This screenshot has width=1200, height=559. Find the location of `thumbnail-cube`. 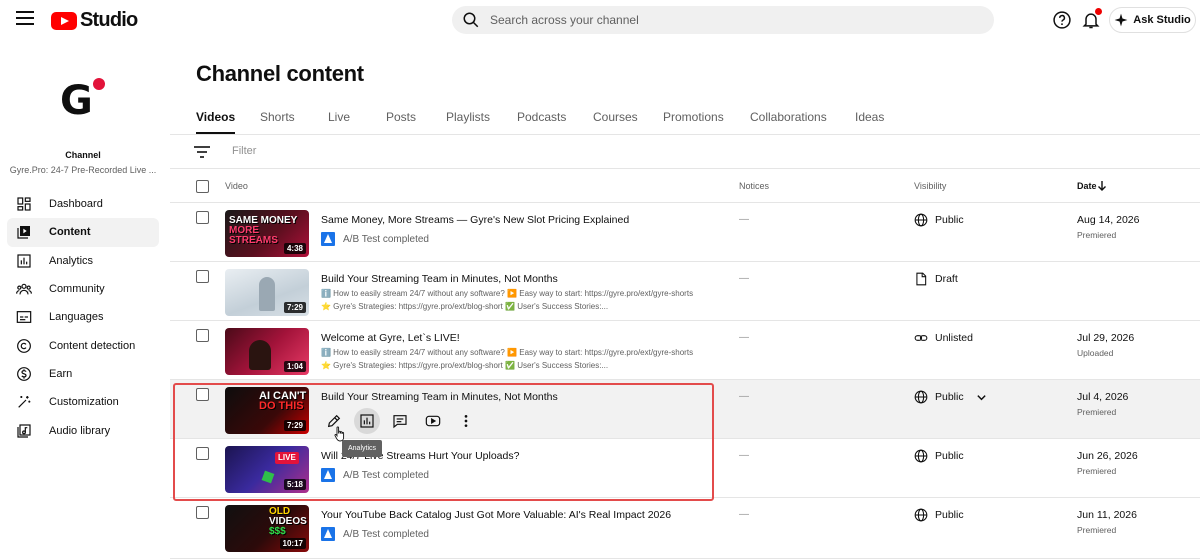

thumbnail-cube is located at coordinates (268, 477).